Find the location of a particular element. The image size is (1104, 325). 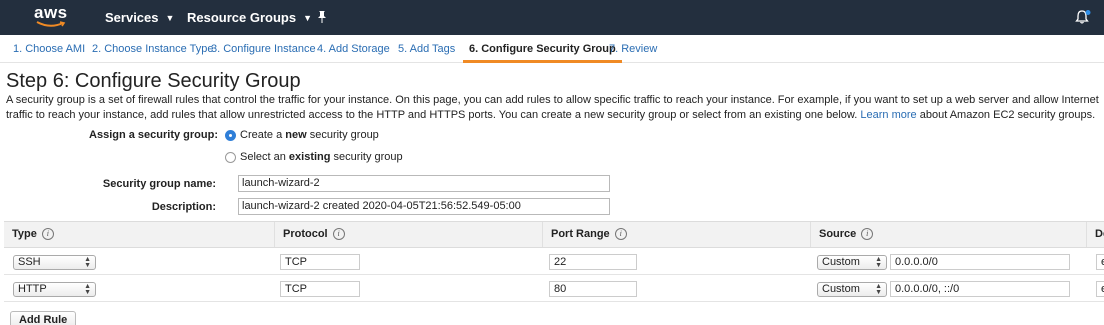

radio-select-existing-text: Select an existing security group is located at coordinates (321, 157).